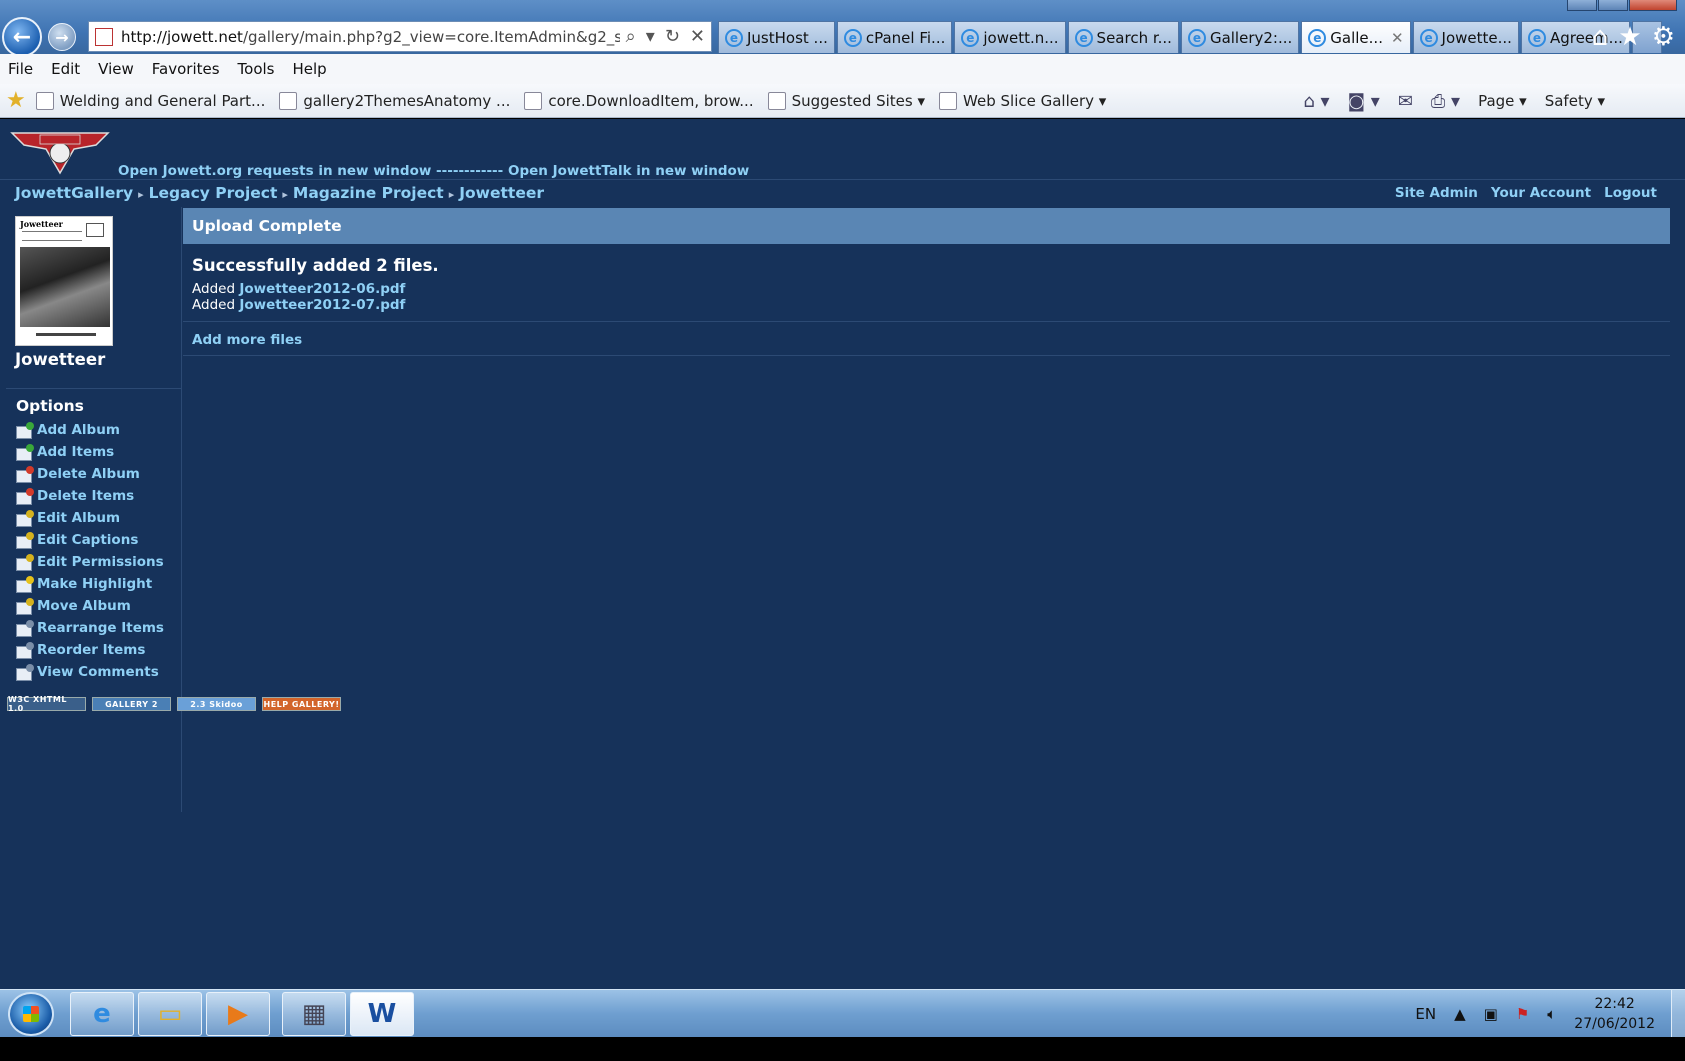  Describe the element at coordinates (89, 430) in the screenshot. I see `option-add-album: Add Album` at that location.